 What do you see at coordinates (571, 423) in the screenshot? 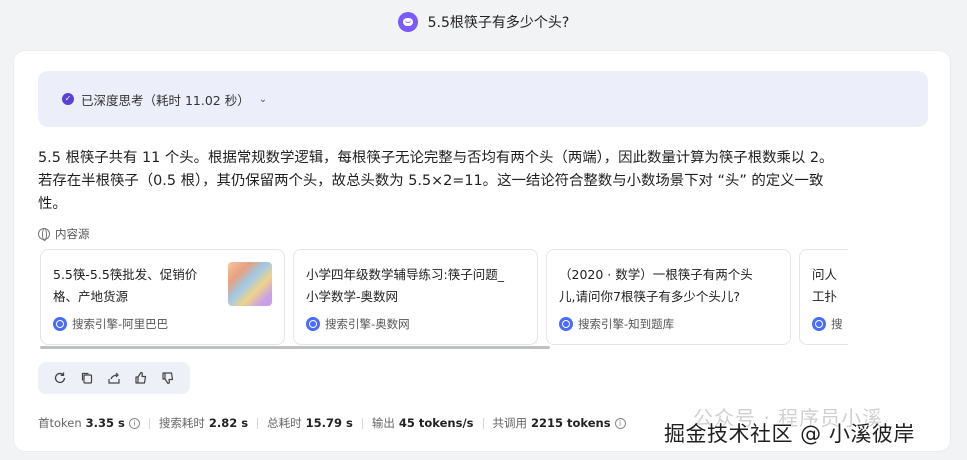
I see `stat-value: 2215 tokens` at bounding box center [571, 423].